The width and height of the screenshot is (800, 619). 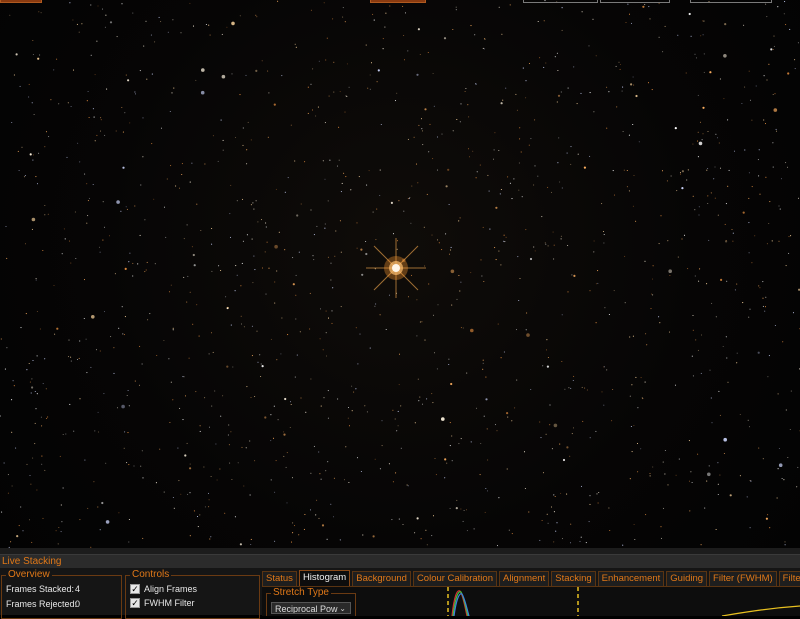 What do you see at coordinates (279, 579) in the screenshot?
I see `tab-status: Status` at bounding box center [279, 579].